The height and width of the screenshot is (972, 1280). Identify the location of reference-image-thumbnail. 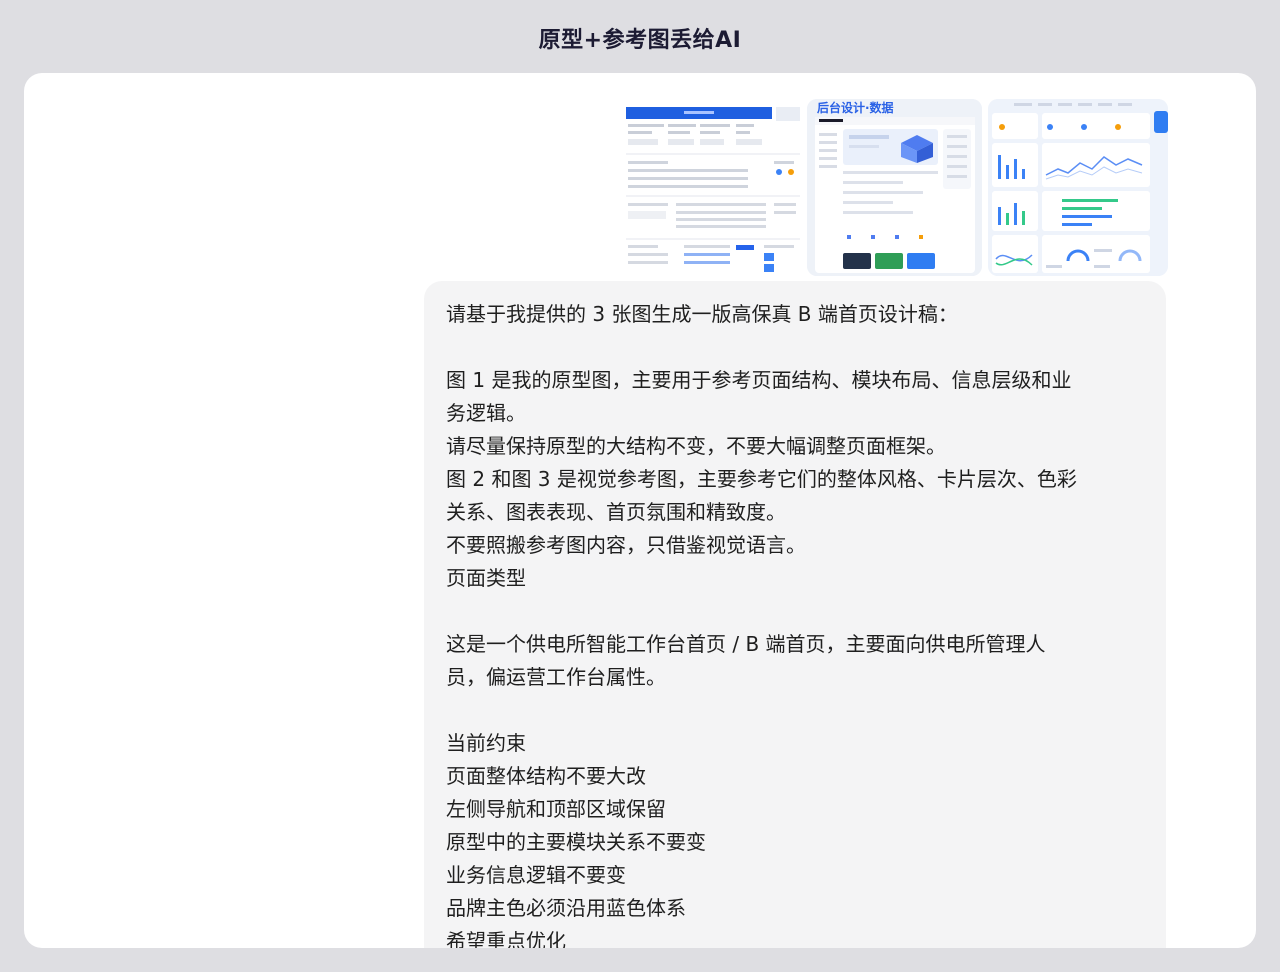
(894, 187).